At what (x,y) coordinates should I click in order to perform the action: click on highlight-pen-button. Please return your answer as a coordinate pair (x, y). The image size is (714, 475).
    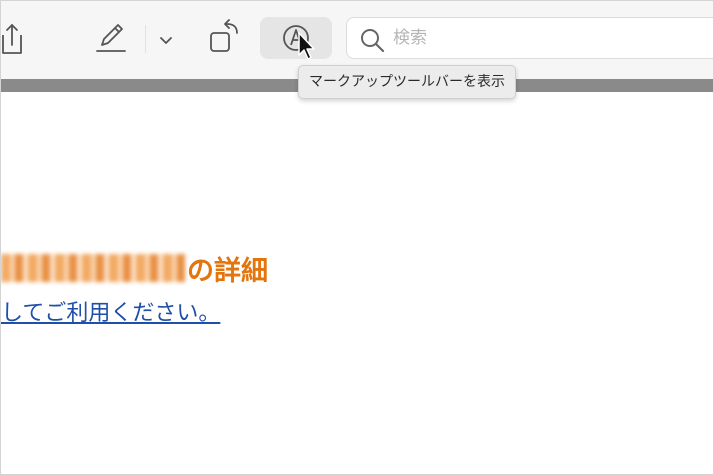
    Looking at the image, I should click on (111, 37).